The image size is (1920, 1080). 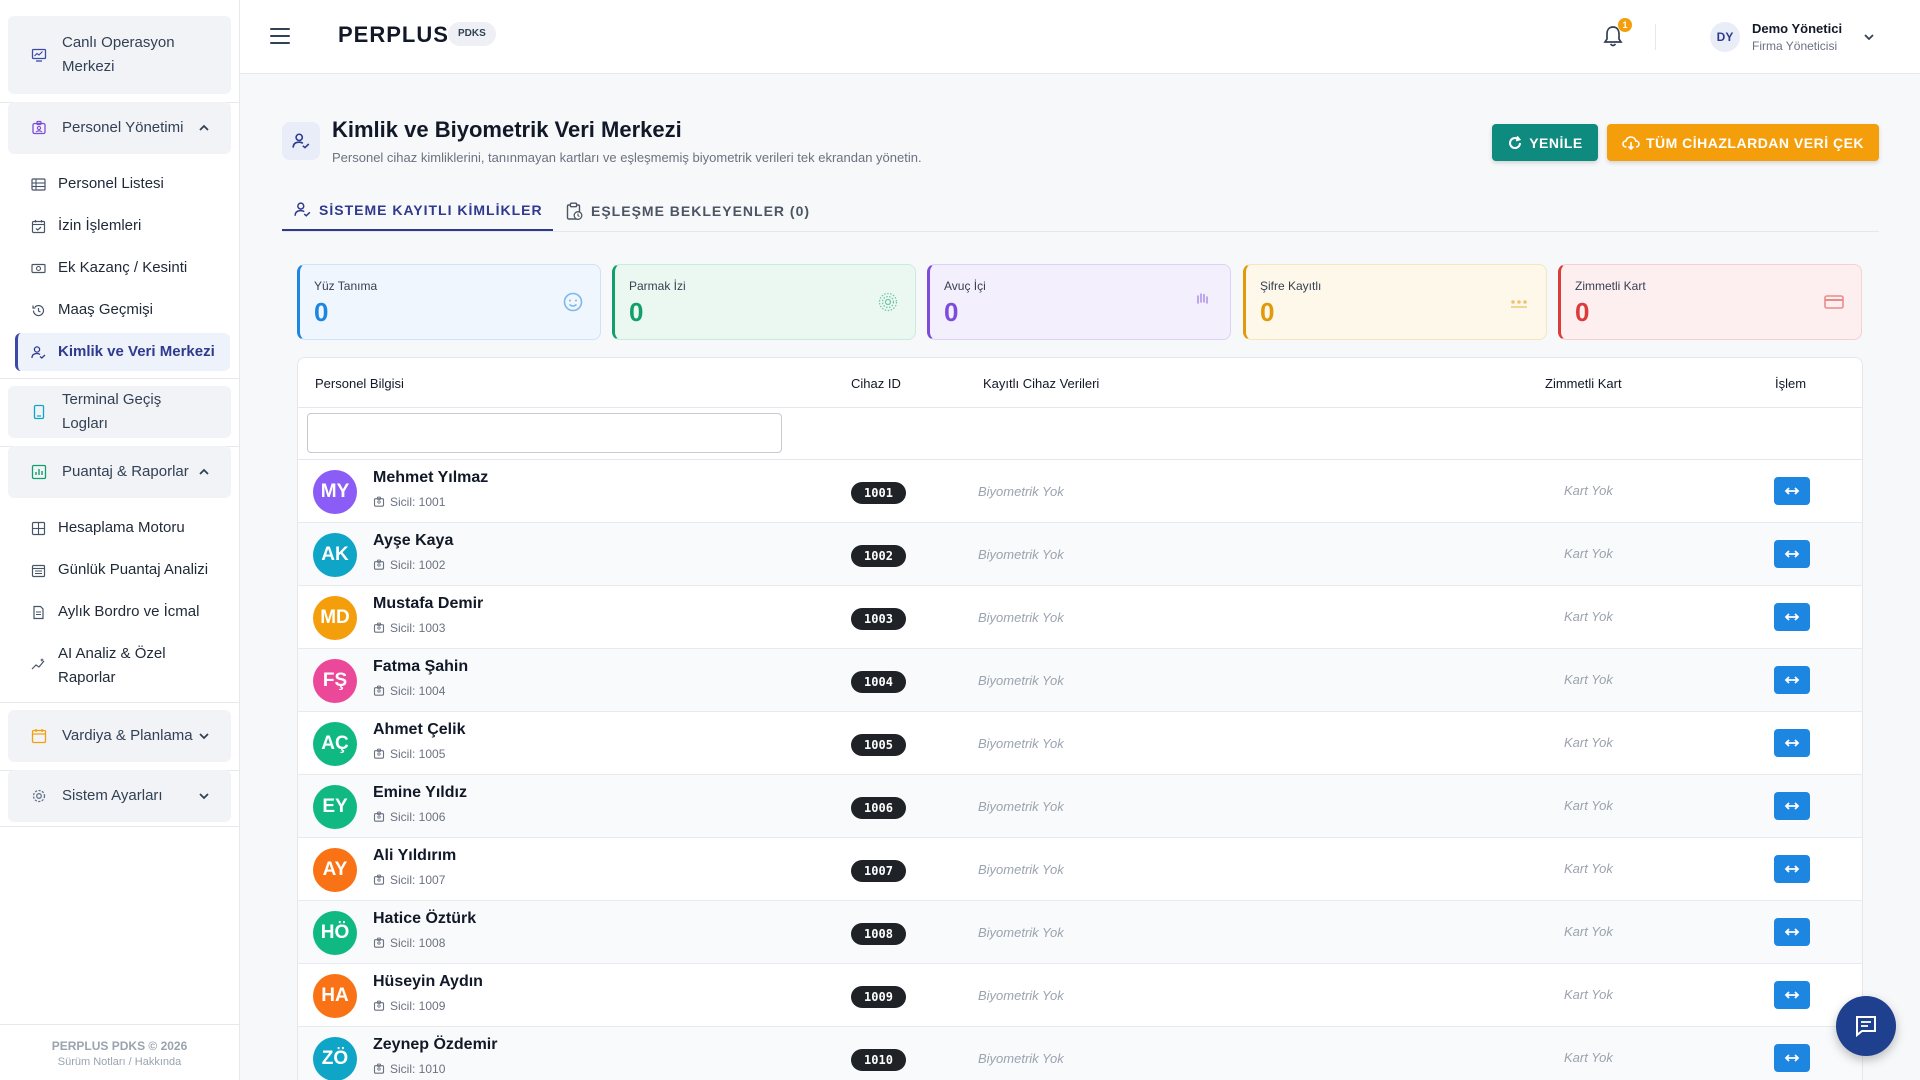 I want to click on personel-name: Mehmet Yılmaz, so click(x=430, y=478).